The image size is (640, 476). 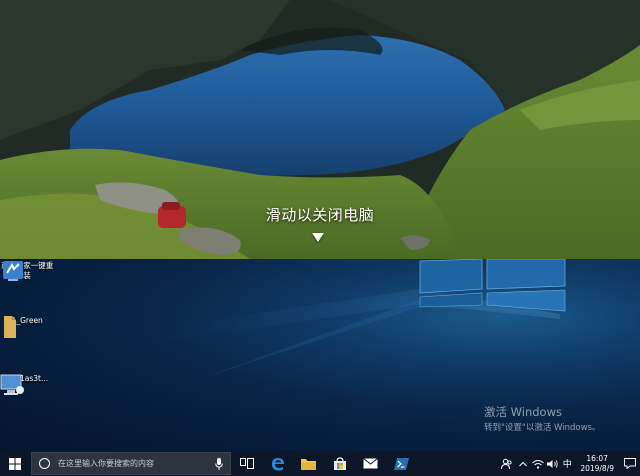 I want to click on action-center-button, so click(x=630, y=463).